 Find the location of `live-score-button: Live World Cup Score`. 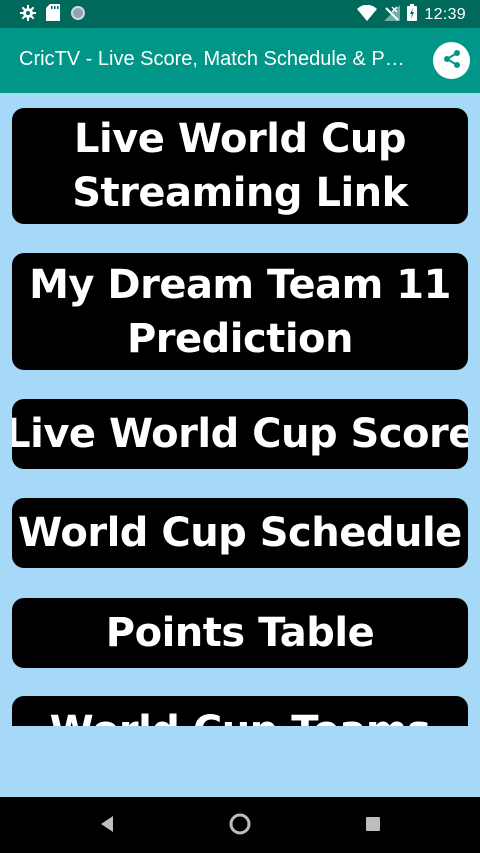

live-score-button: Live World Cup Score is located at coordinates (240, 434).